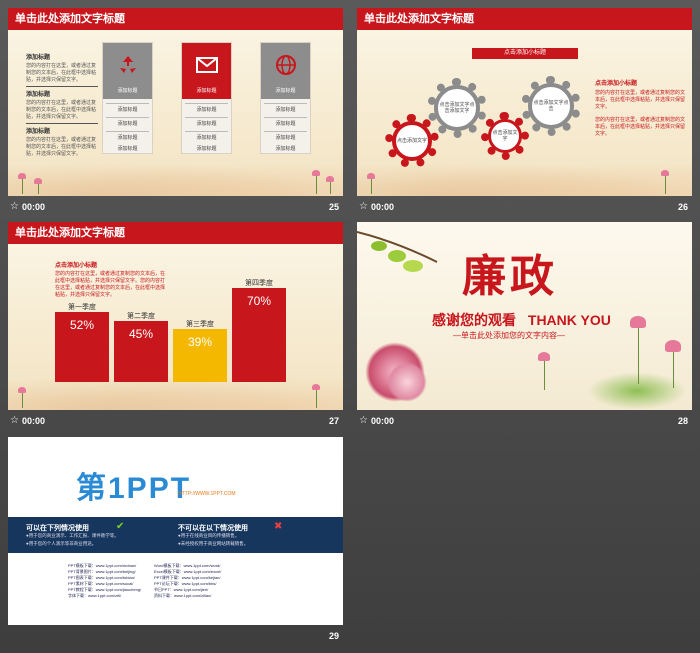 This screenshot has height=653, width=700. What do you see at coordinates (616, 84) in the screenshot?
I see `right-heading: 点击添加小标题` at bounding box center [616, 84].